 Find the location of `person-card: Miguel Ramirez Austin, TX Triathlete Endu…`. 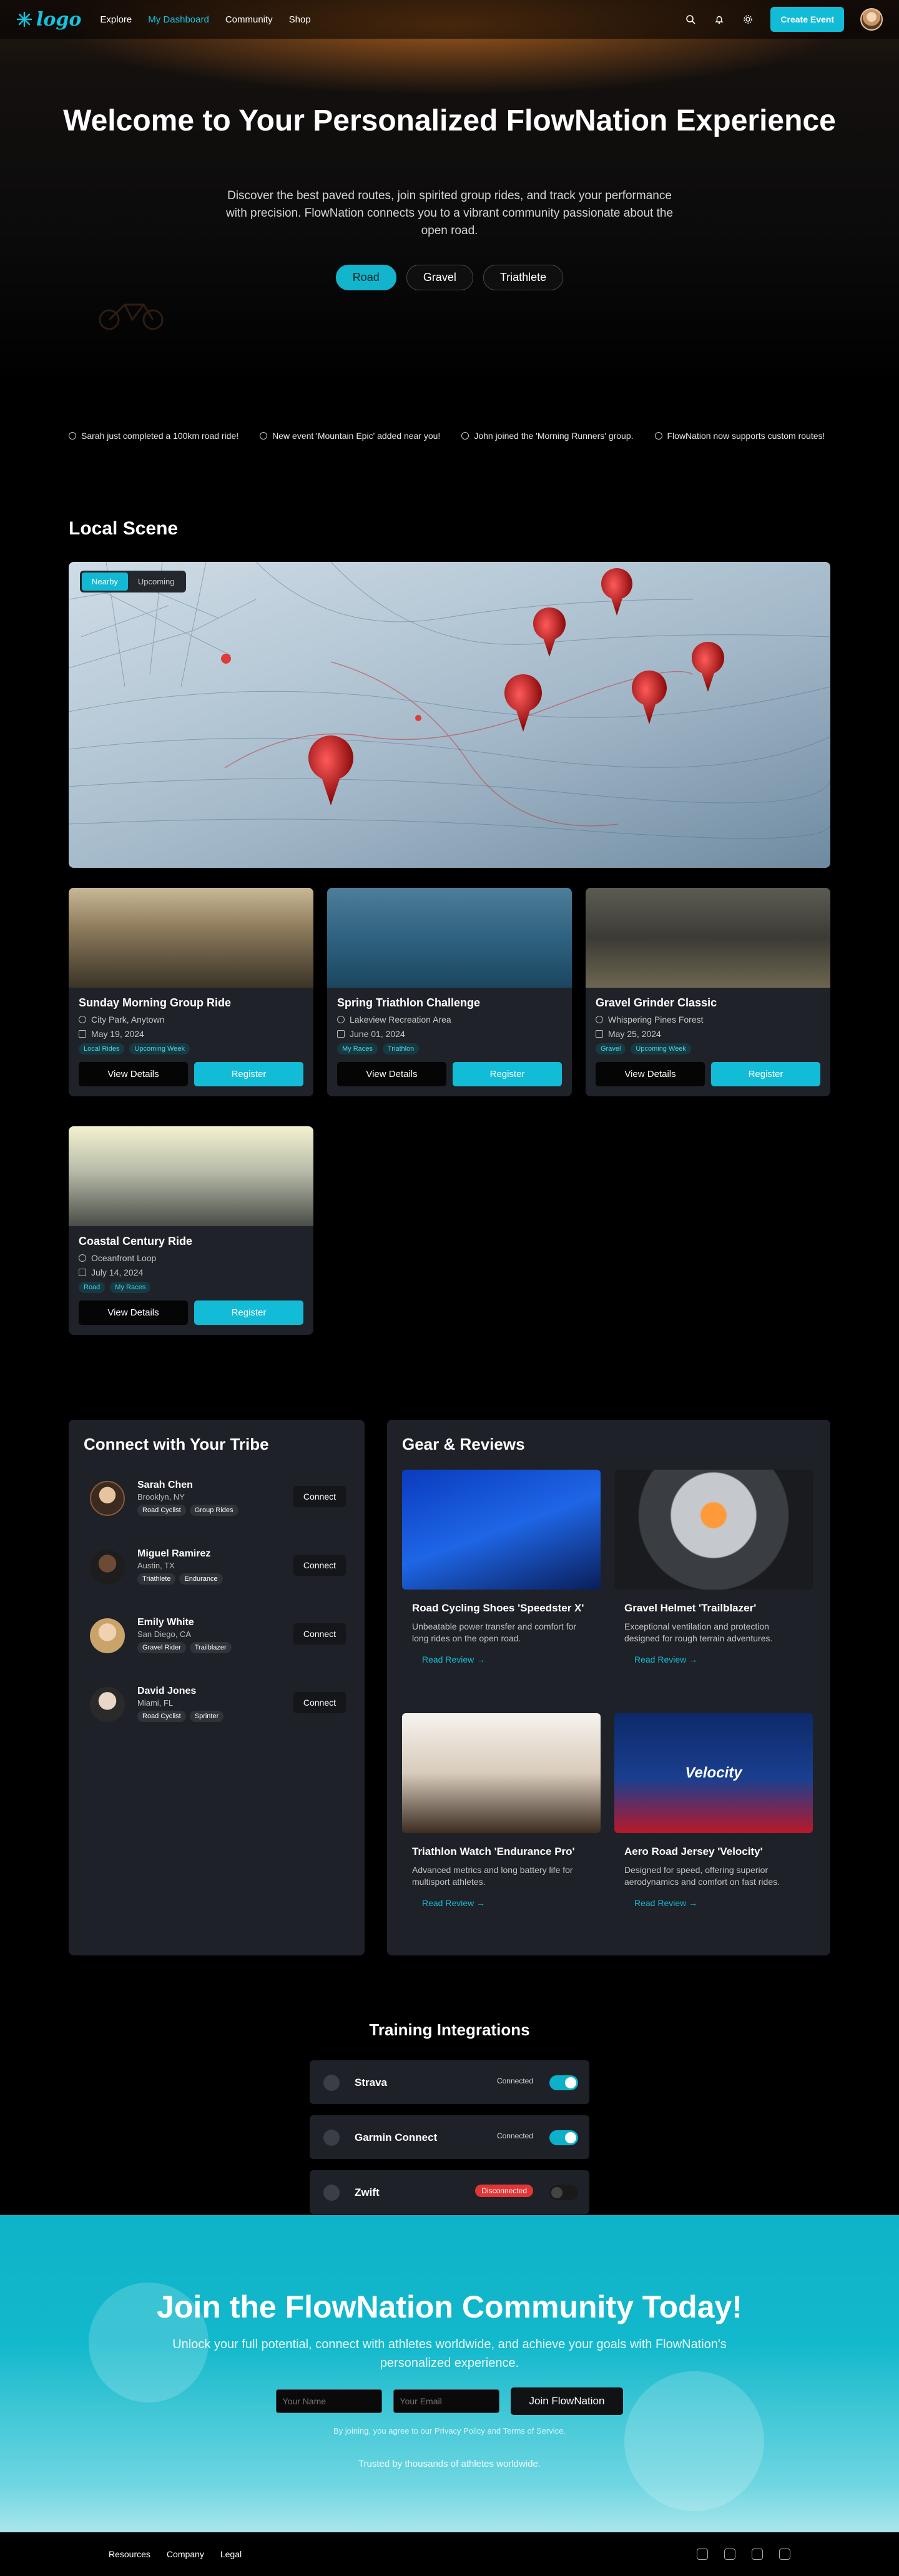

person-card: Miguel Ramirez Austin, TX Triathlete Endu… is located at coordinates (218, 1569).